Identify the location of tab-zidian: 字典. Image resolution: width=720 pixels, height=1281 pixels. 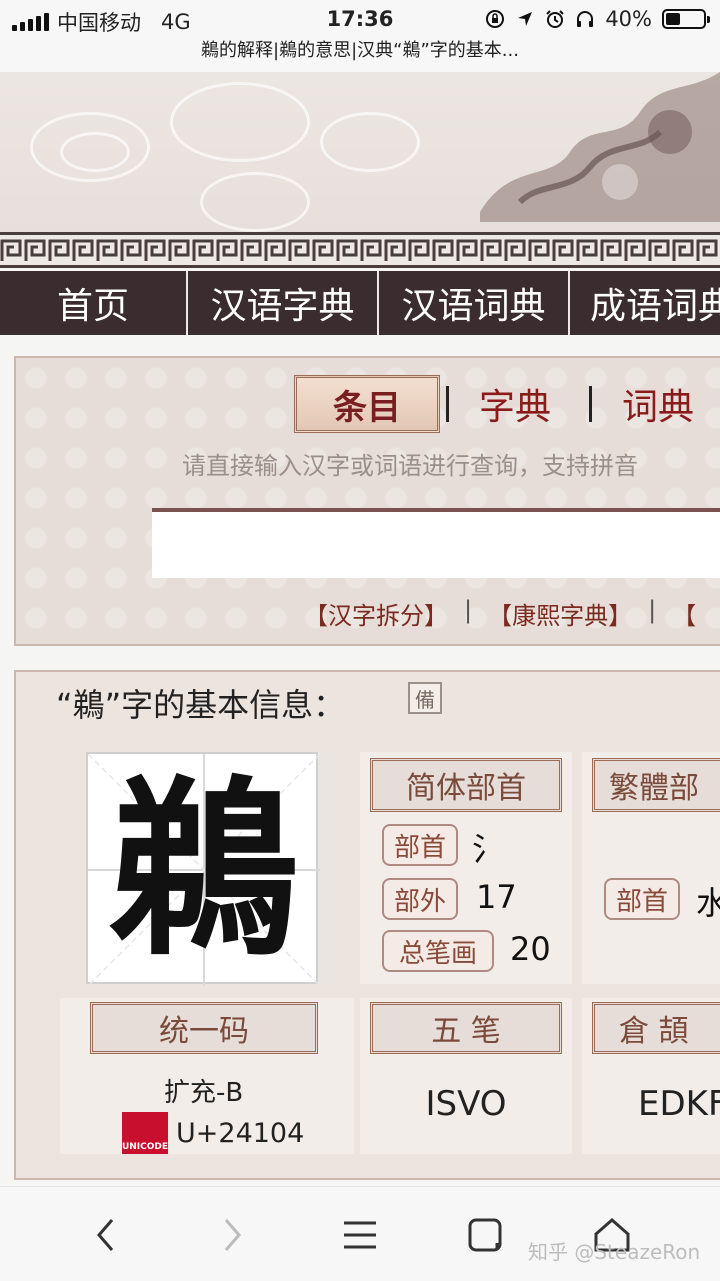
(515, 404).